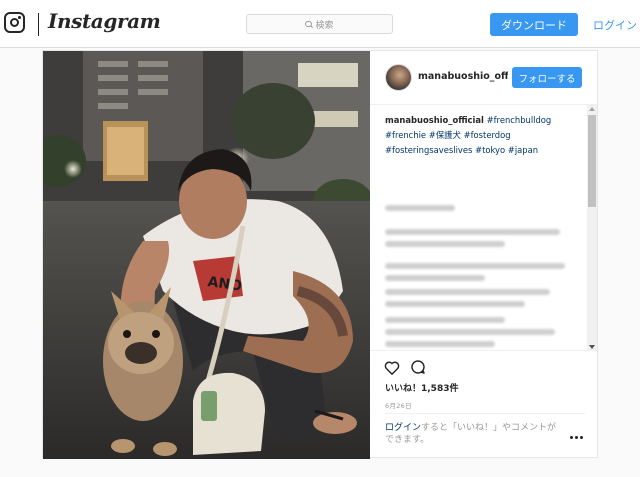 The image size is (640, 477). Describe the element at coordinates (418, 367) in the screenshot. I see `comment-bubble-icon` at that location.